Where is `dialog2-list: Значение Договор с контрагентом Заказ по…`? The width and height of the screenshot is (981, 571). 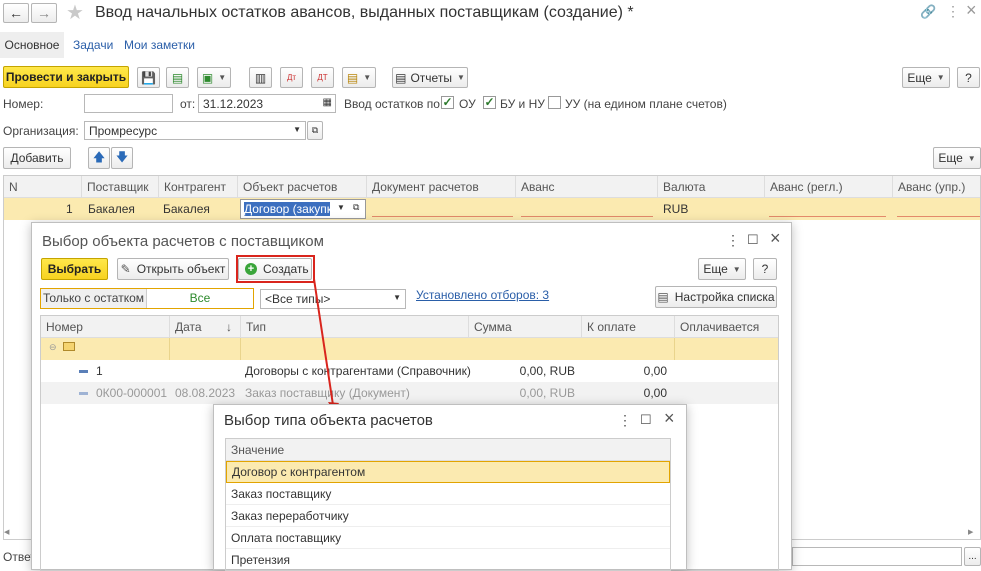
dialog2-list: Значение Договор с контрагентом Заказ по… is located at coordinates (448, 504).